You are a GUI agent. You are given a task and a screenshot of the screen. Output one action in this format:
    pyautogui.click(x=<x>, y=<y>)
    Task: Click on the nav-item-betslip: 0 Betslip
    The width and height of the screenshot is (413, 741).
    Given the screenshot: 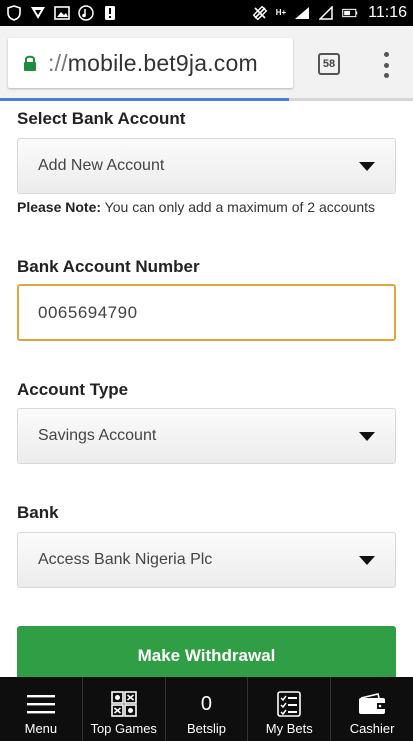 What is the action you would take?
    pyautogui.click(x=207, y=709)
    